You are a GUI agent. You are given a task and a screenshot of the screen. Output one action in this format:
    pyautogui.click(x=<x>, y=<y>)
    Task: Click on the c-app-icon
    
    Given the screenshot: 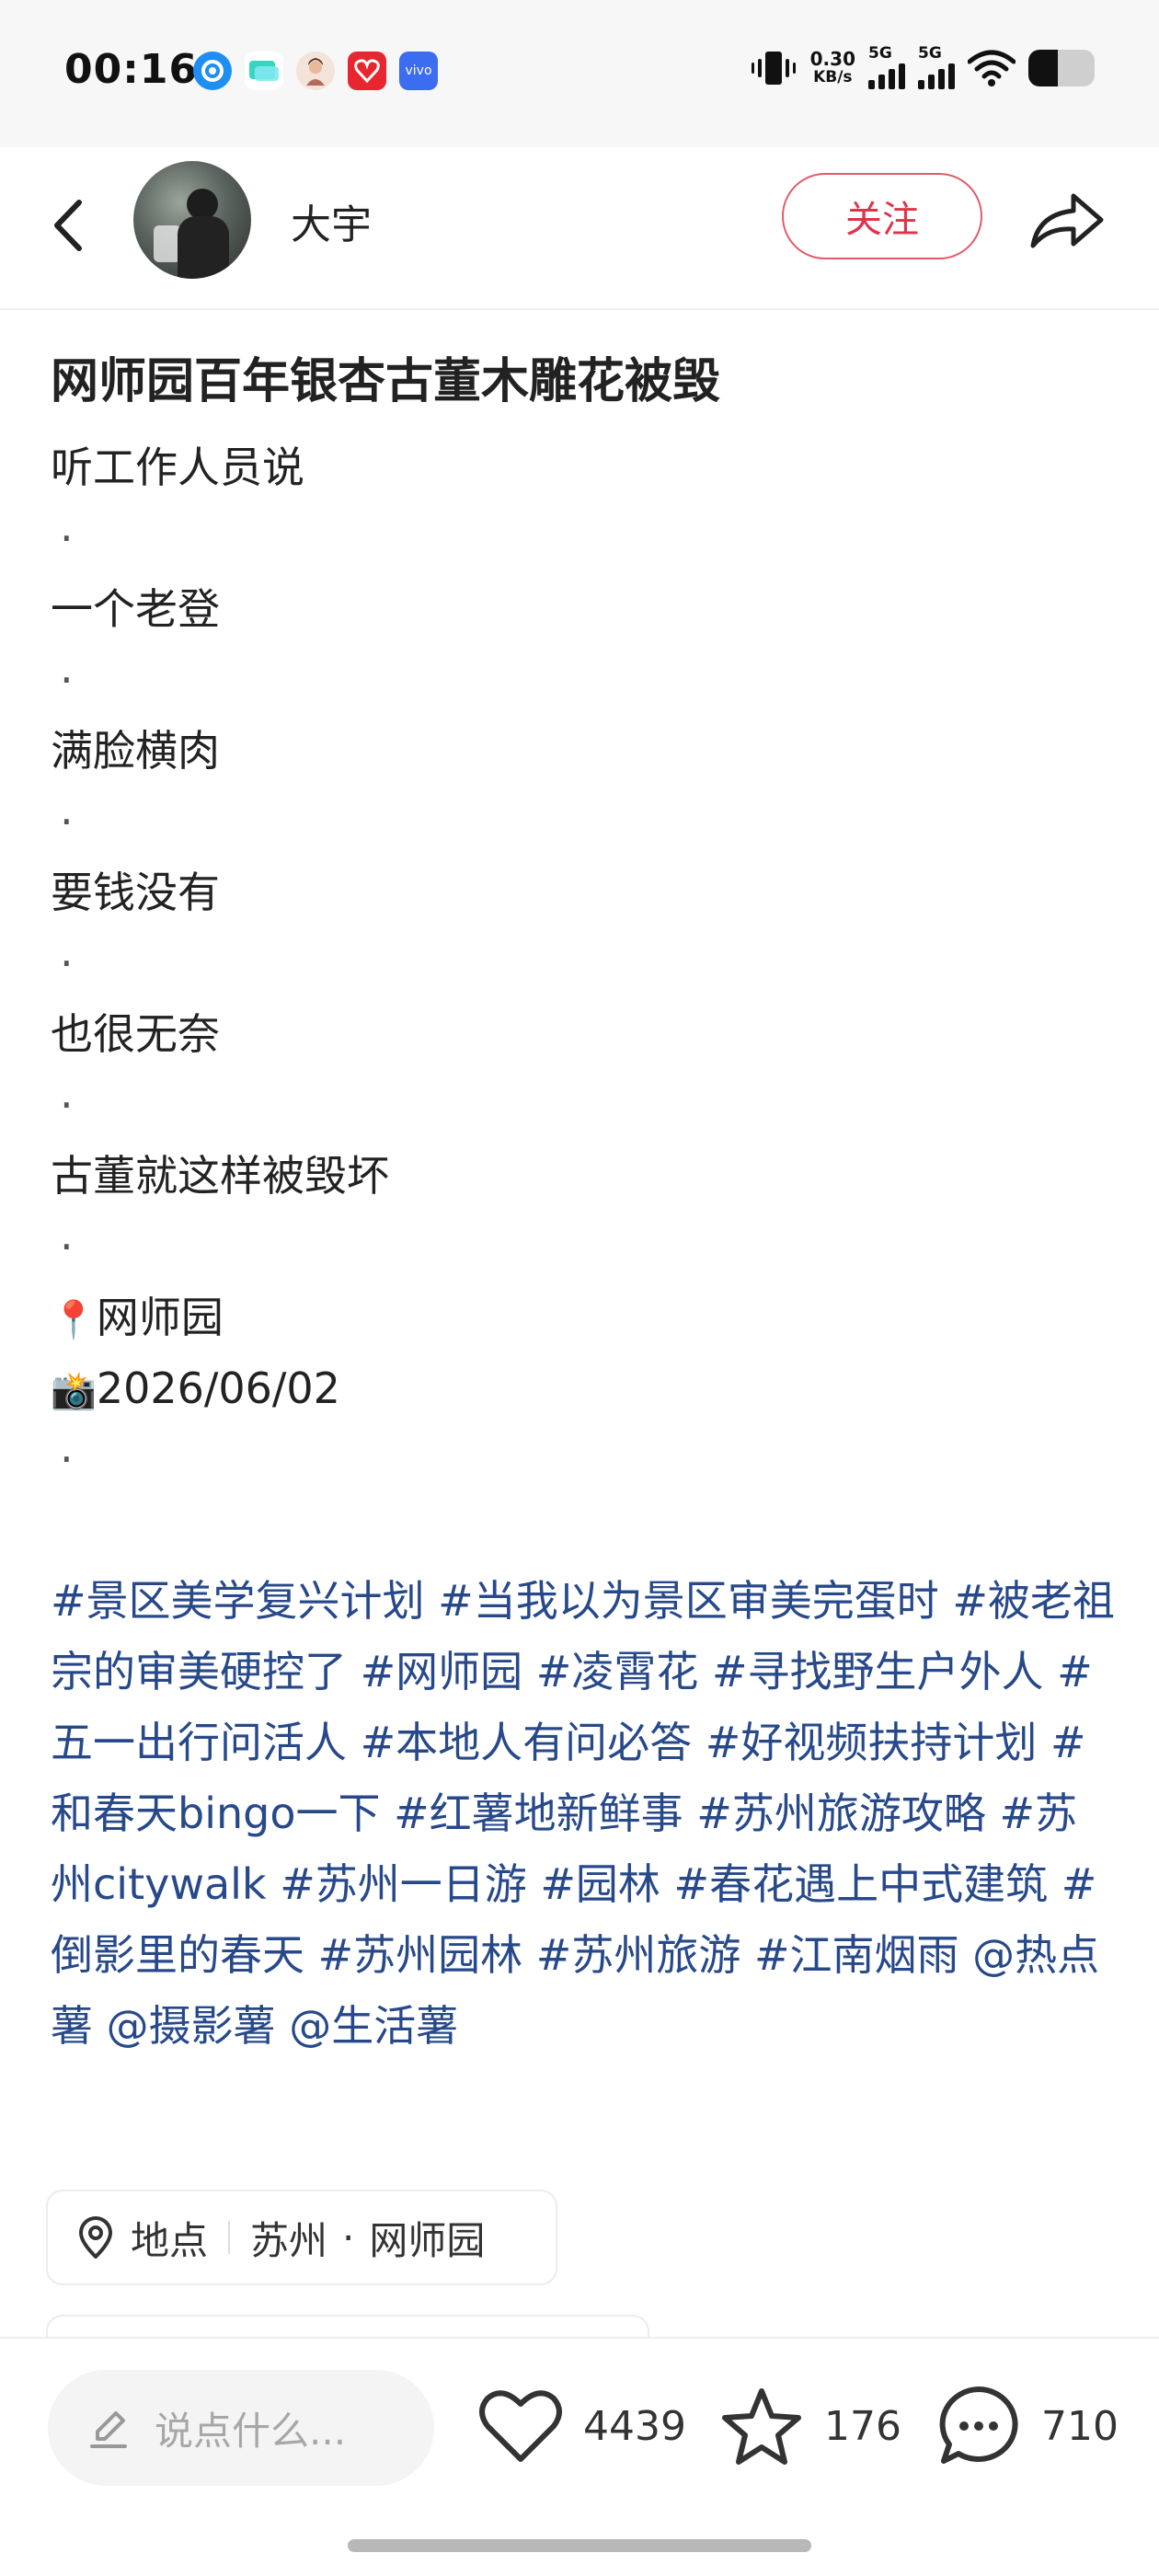 What is the action you would take?
    pyautogui.click(x=212, y=71)
    